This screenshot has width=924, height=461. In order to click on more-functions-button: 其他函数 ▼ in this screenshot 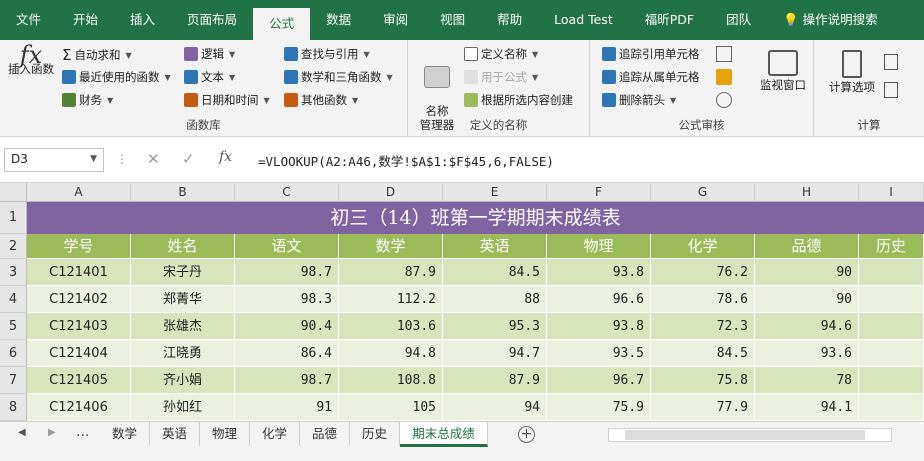, I will do `click(321, 100)`.